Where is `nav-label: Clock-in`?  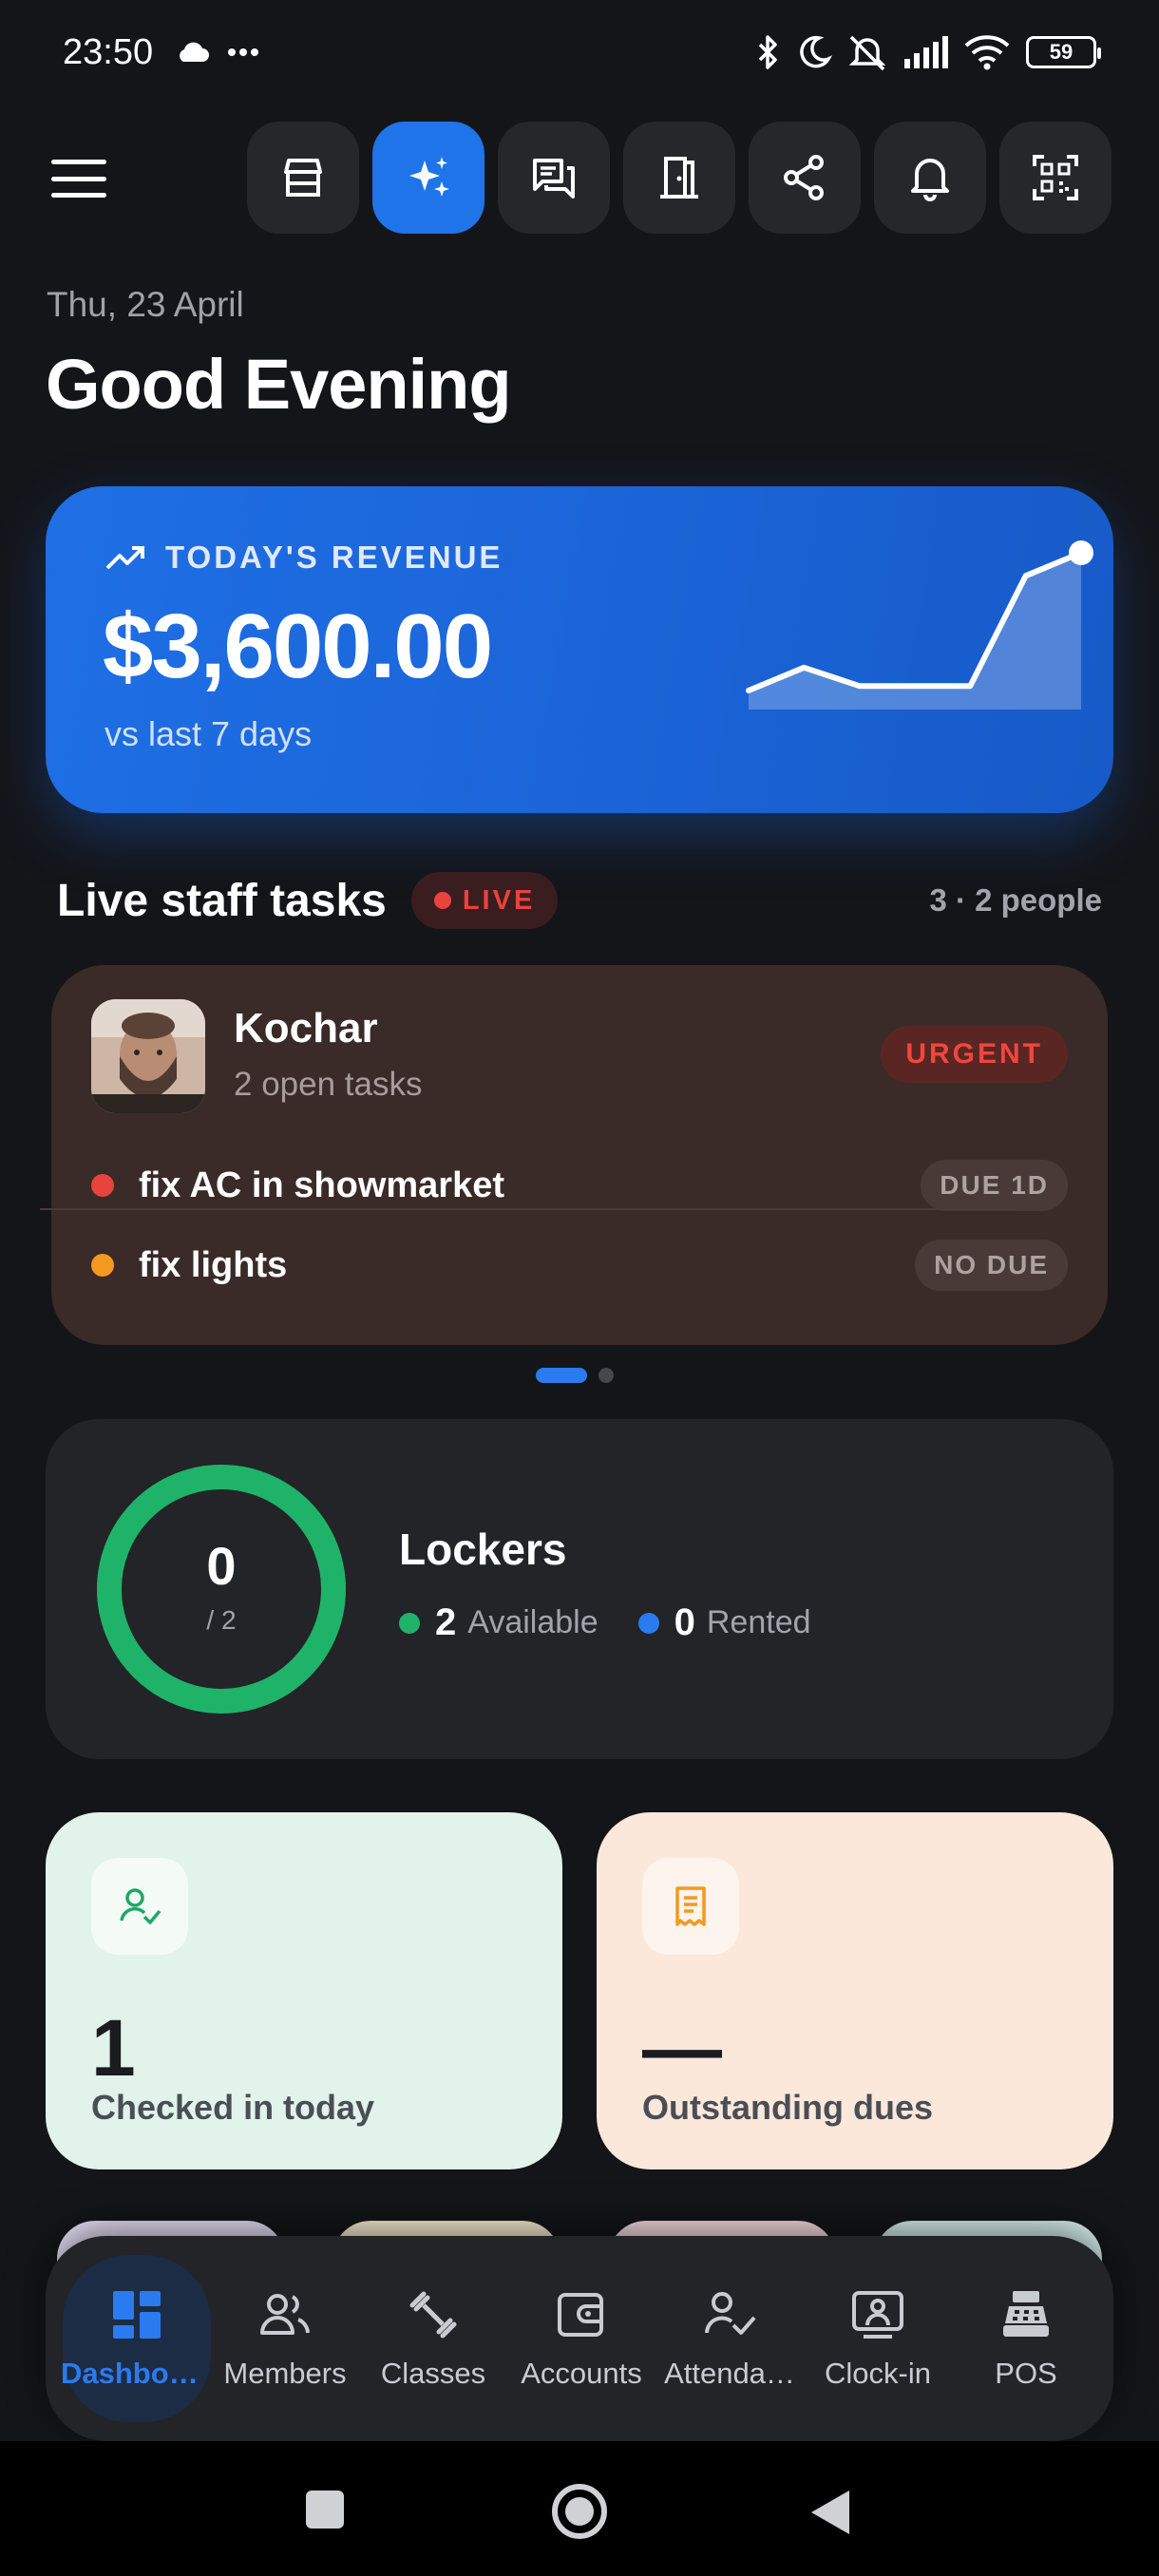
nav-label: Clock-in is located at coordinates (878, 2373).